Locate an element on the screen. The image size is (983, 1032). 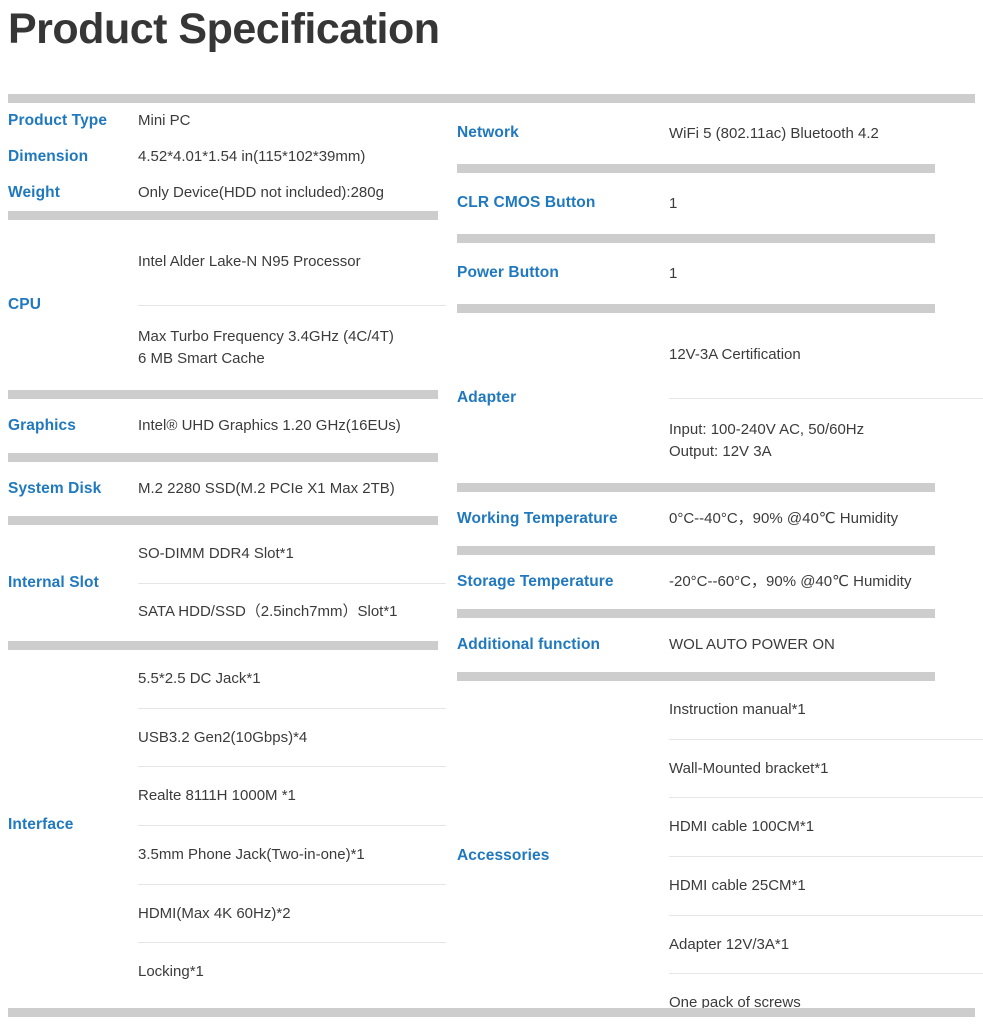
top-separator-bar is located at coordinates (491, 98).